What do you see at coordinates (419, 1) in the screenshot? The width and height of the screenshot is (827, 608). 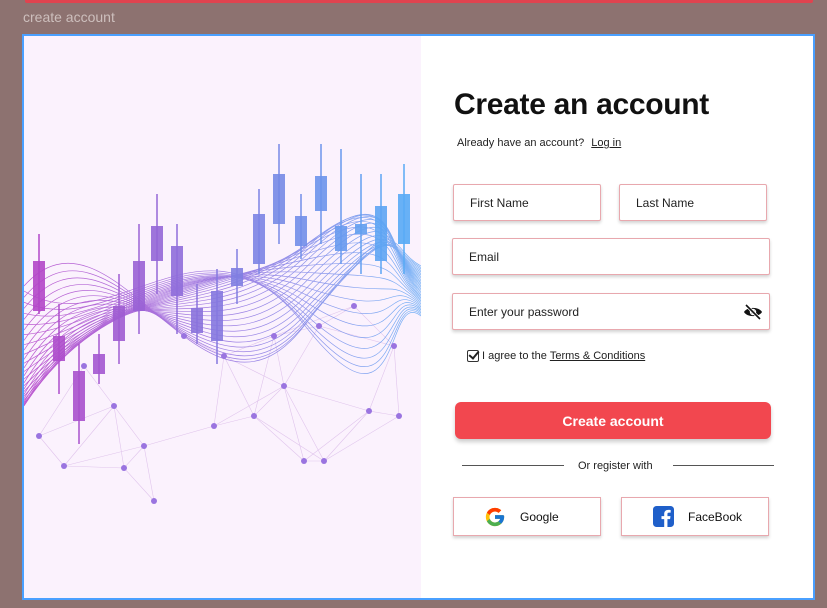 I see `top-accent-strip` at bounding box center [419, 1].